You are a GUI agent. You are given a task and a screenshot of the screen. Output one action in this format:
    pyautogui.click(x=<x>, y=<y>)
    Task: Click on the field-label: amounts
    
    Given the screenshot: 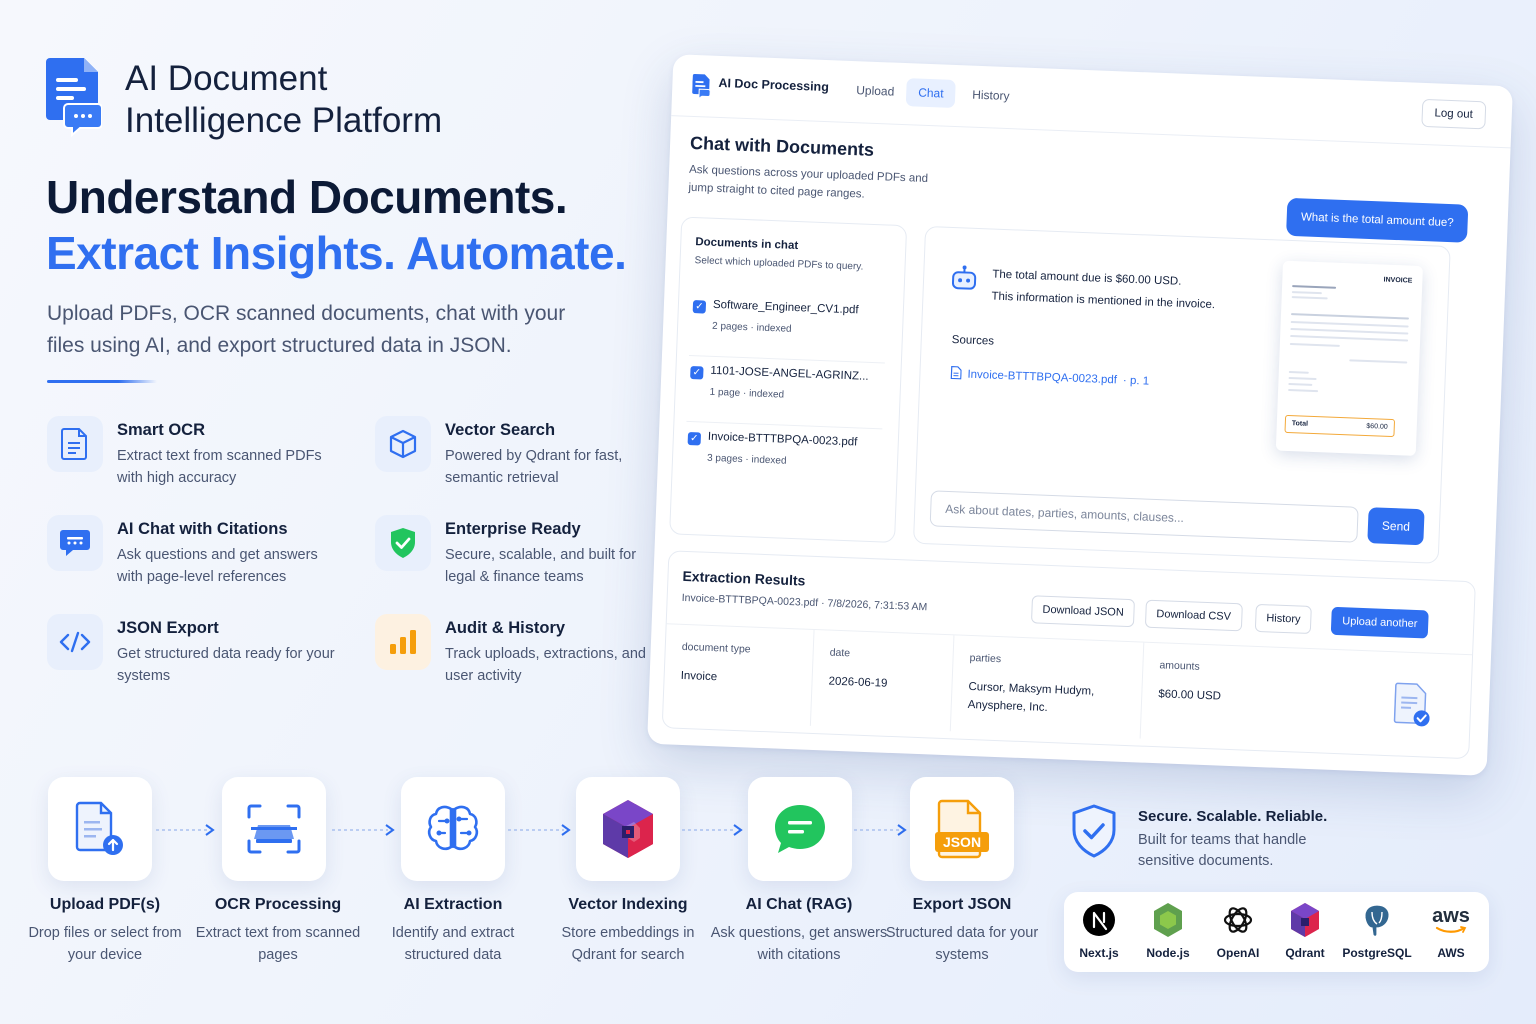 What is the action you would take?
    pyautogui.click(x=1179, y=666)
    